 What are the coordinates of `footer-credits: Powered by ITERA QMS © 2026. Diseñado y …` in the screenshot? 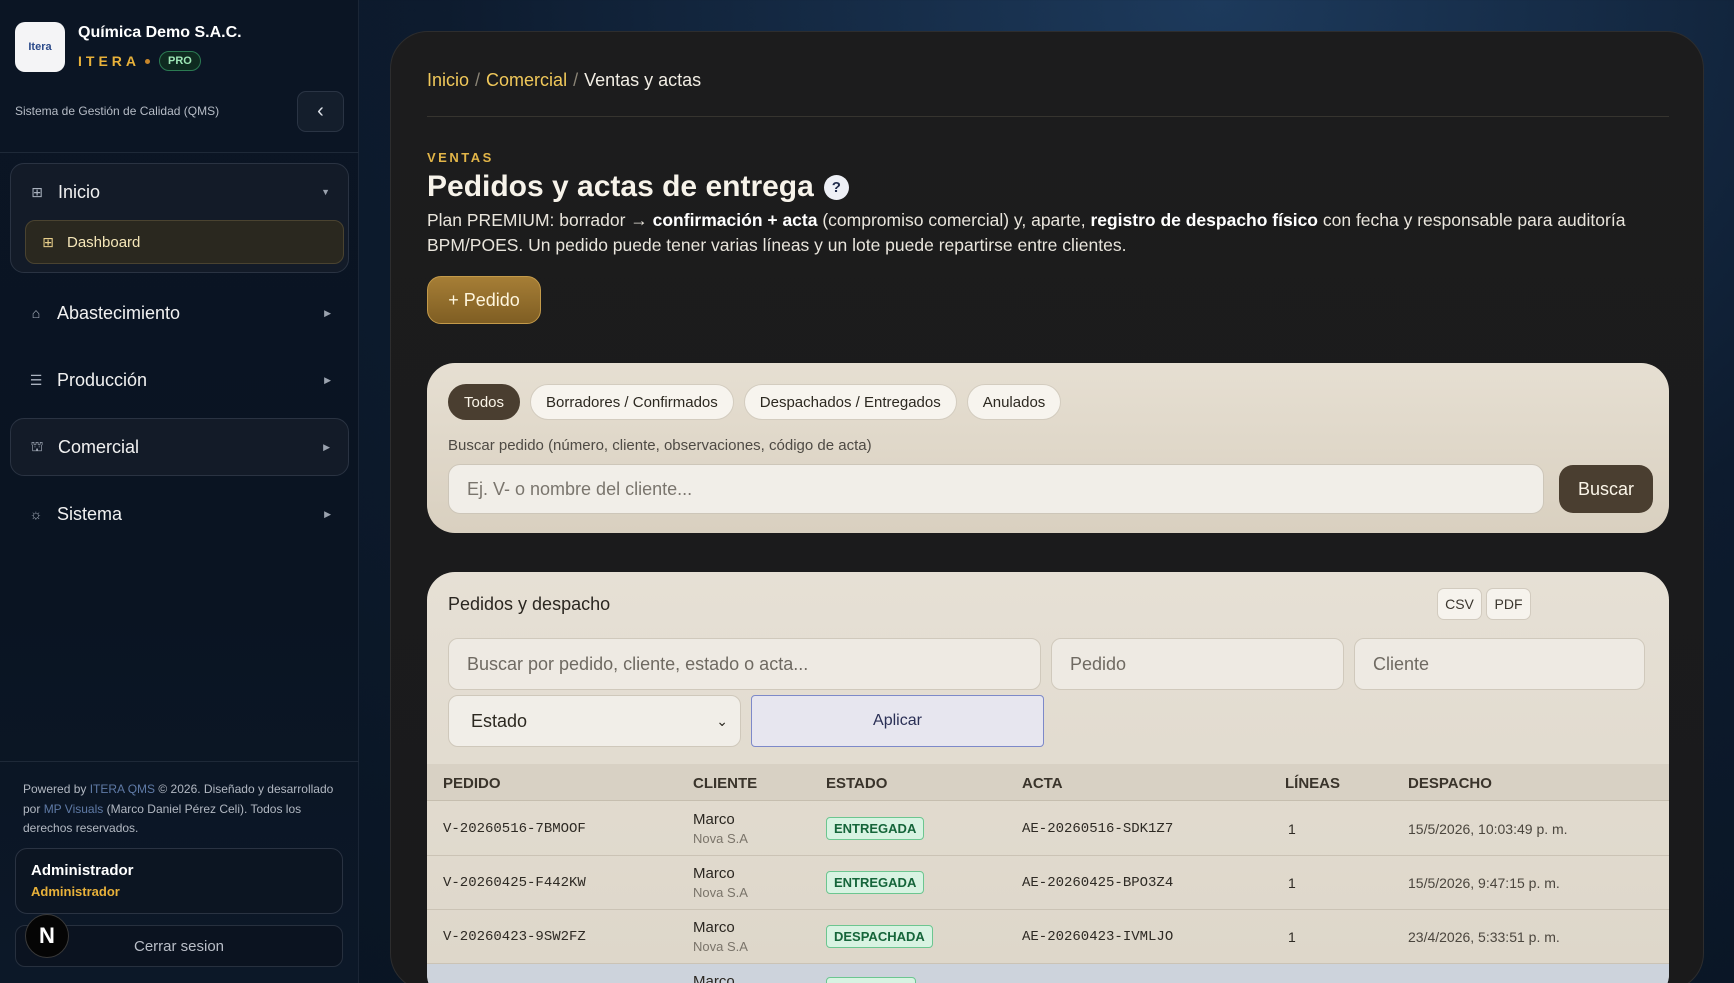 It's located at (180, 809).